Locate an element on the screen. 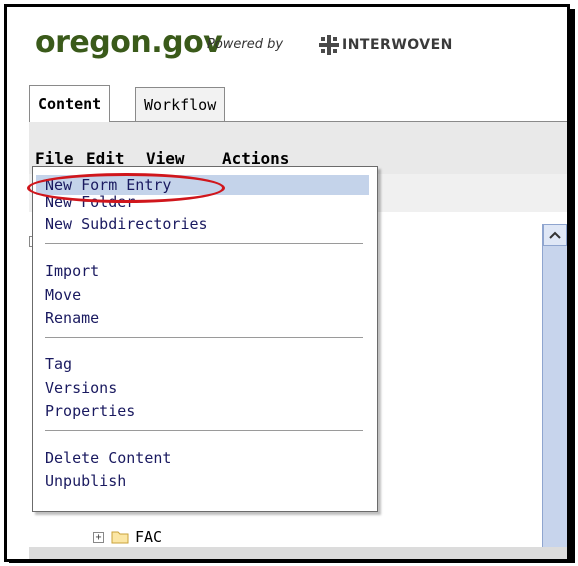 This screenshot has height=566, width=578. scroll-up-button is located at coordinates (555, 235).